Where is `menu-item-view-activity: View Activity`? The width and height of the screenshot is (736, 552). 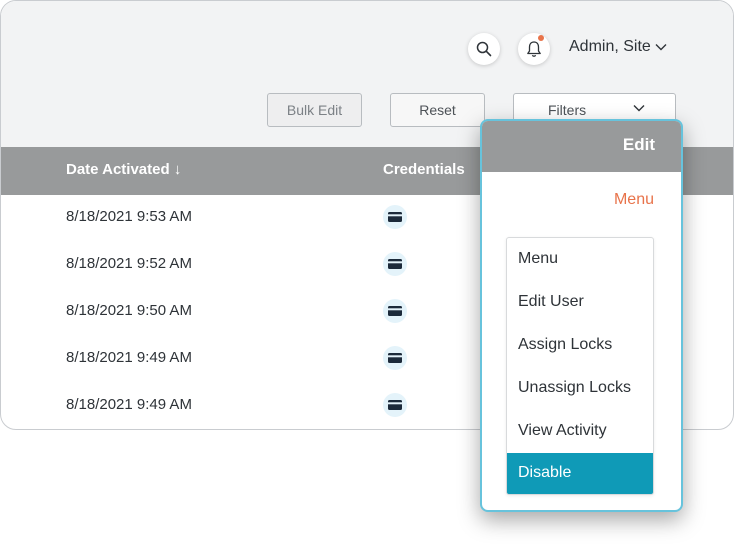
menu-item-view-activity: View Activity is located at coordinates (580, 431).